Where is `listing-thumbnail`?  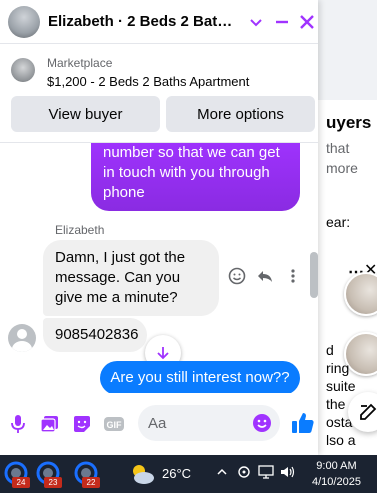 listing-thumbnail is located at coordinates (23, 70).